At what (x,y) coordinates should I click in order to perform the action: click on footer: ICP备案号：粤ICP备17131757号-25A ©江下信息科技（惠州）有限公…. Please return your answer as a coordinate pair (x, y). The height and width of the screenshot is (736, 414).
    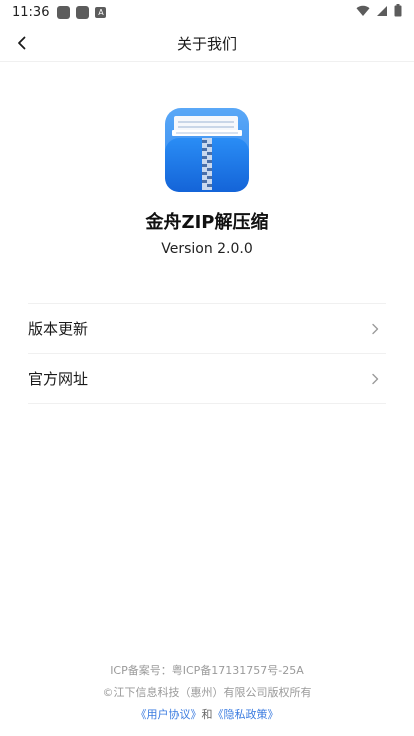
    Looking at the image, I should click on (207, 693).